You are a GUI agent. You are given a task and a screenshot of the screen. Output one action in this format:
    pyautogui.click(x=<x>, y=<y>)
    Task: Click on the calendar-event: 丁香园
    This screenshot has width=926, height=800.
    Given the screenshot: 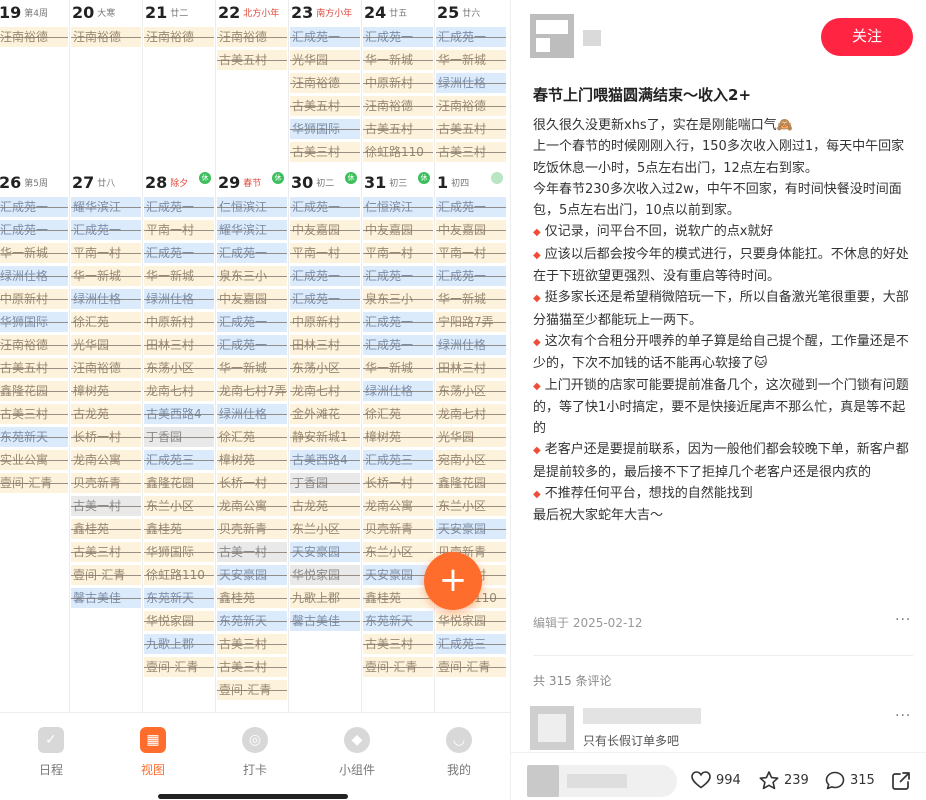 What is the action you would take?
    pyautogui.click(x=179, y=437)
    